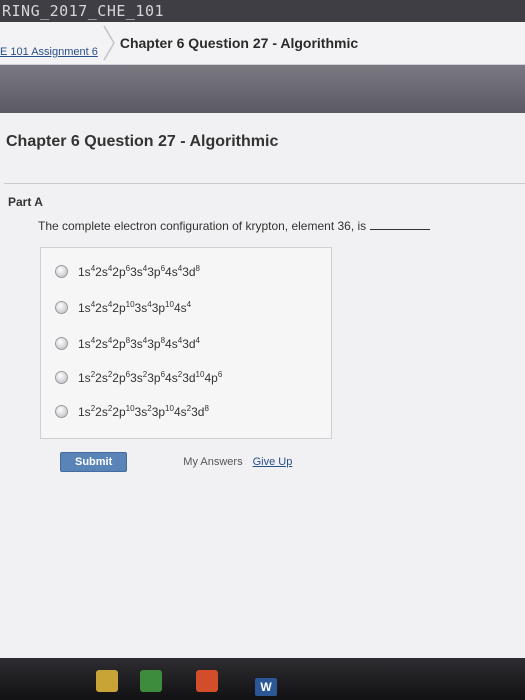 The height and width of the screenshot is (700, 525). Describe the element at coordinates (83, 11) in the screenshot. I see `tab-title: RING_2017_CHE_101` at that location.